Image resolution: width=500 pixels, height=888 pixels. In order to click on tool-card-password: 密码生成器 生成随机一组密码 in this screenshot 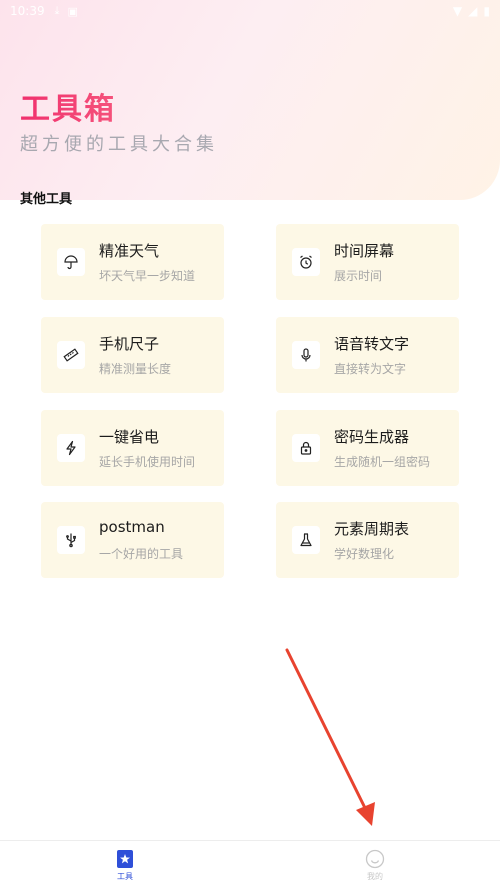, I will do `click(367, 448)`.